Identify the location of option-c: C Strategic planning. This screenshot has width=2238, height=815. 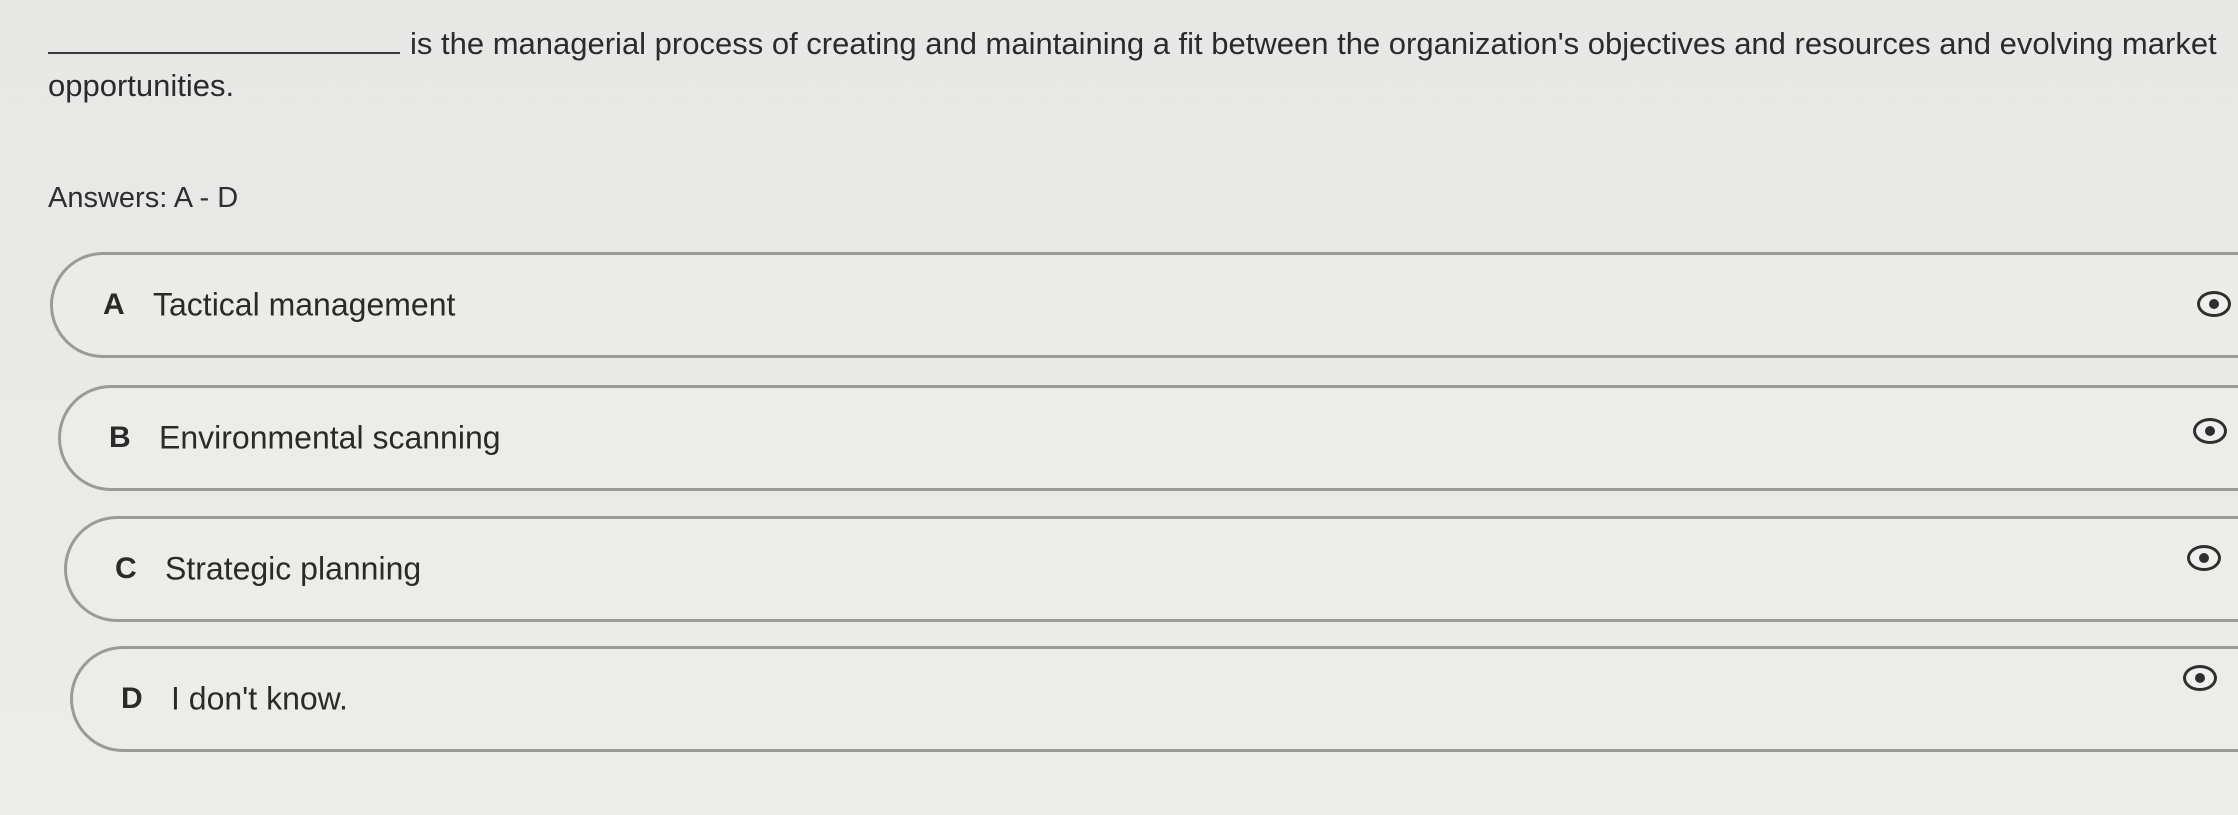
(1151, 569).